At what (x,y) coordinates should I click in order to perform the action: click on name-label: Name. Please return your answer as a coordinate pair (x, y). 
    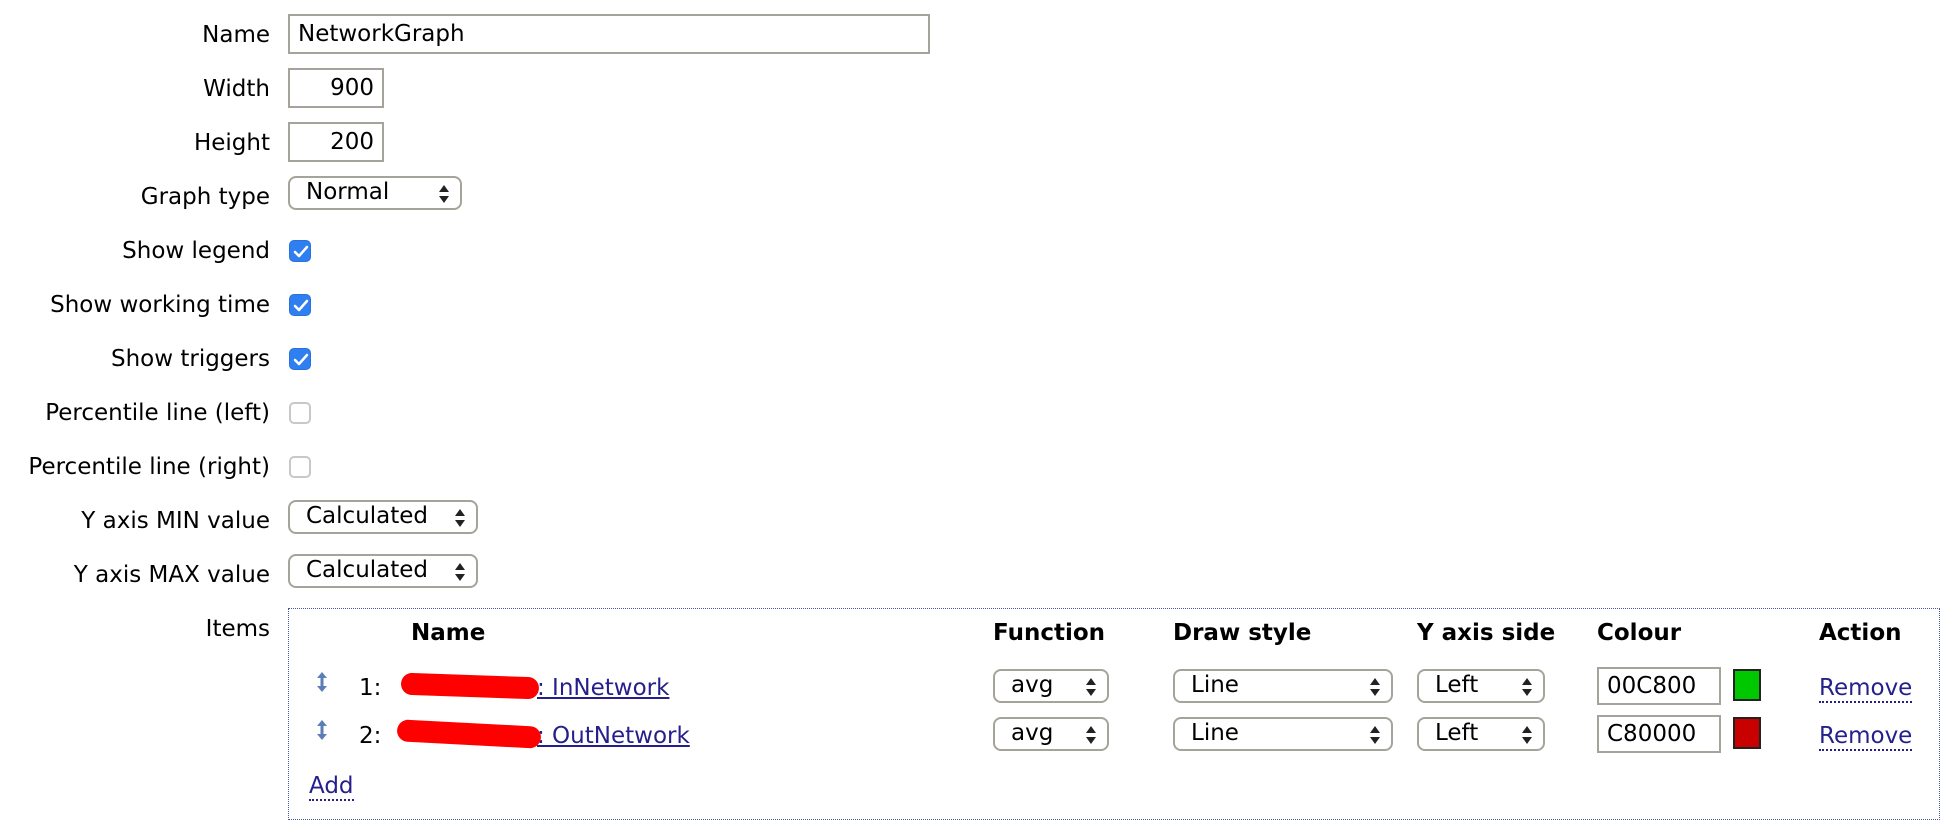
    Looking at the image, I should click on (236, 35).